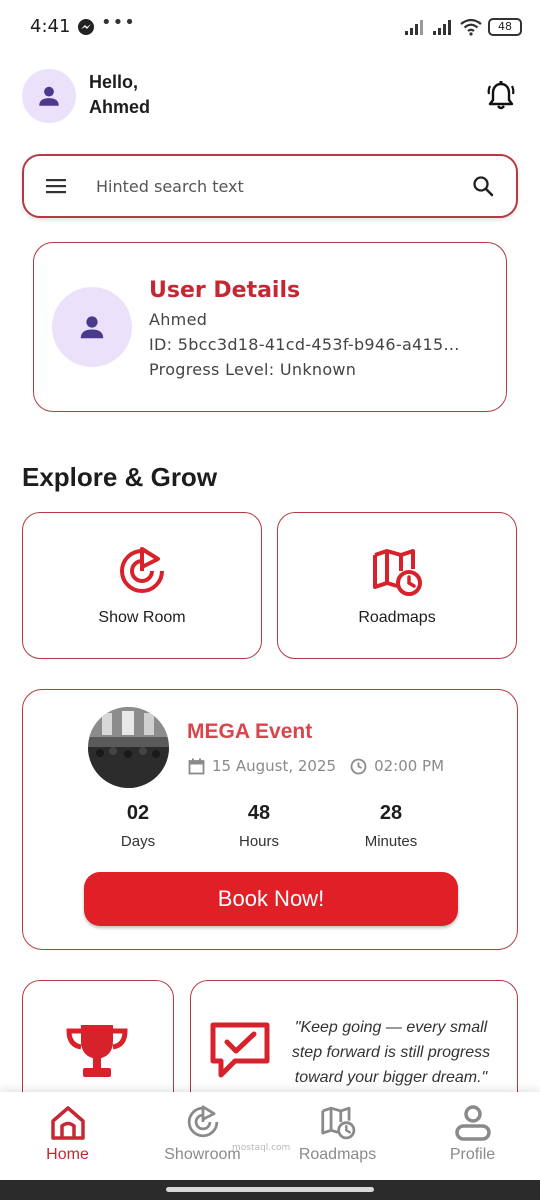  What do you see at coordinates (178, 319) in the screenshot?
I see `user-details-name: Ahmed` at bounding box center [178, 319].